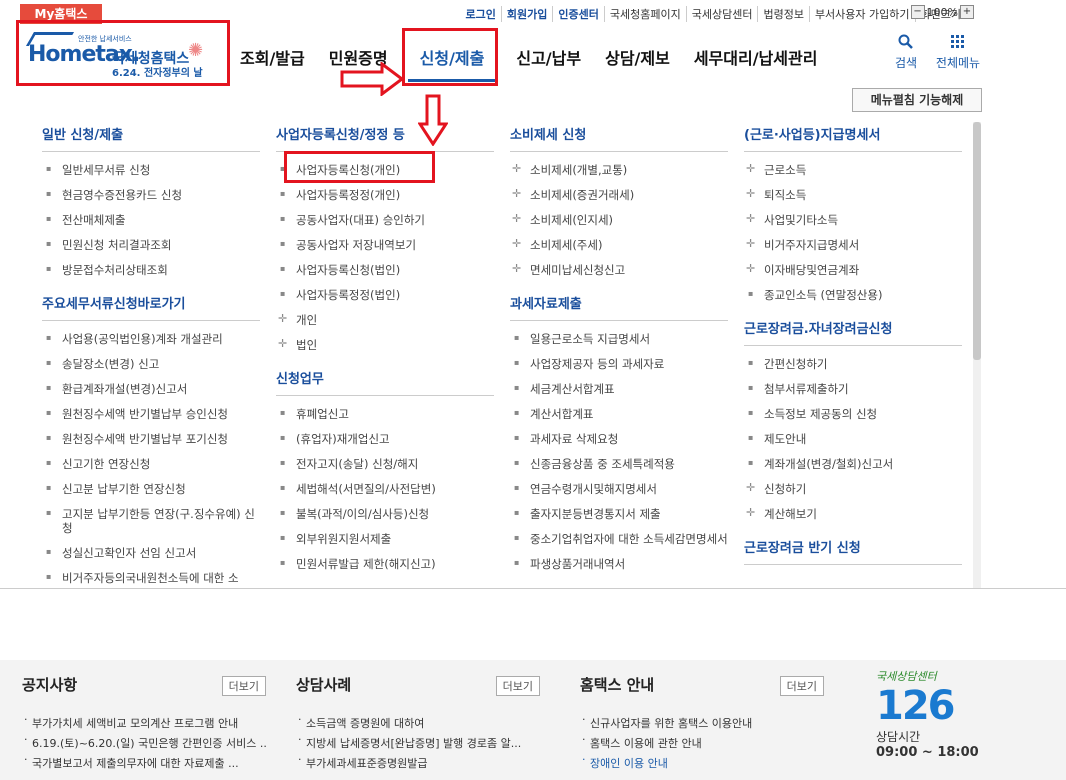  I want to click on nts-counsel-link: 국세상담센터, so click(723, 14).